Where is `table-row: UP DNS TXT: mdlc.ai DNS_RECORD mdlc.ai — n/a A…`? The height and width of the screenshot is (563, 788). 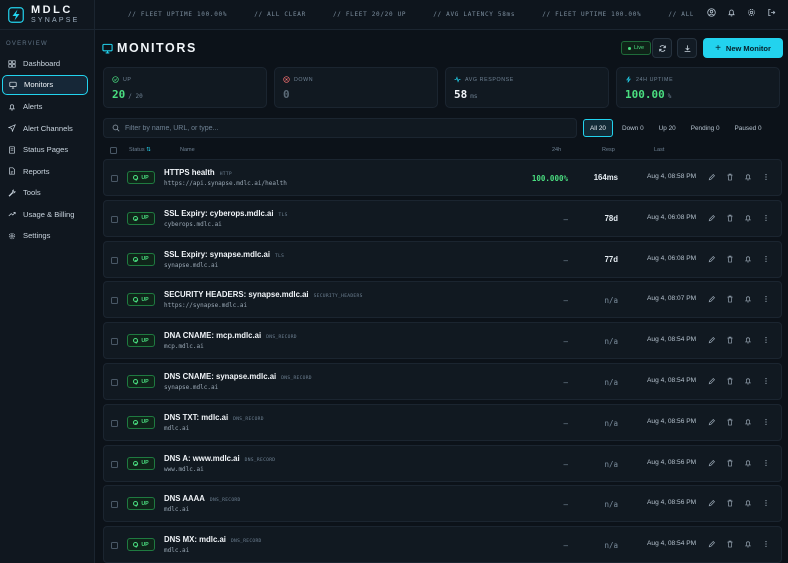
table-row: UP DNS TXT: mdlc.ai DNS_RECORD mdlc.ai — n/a A… is located at coordinates (442, 422).